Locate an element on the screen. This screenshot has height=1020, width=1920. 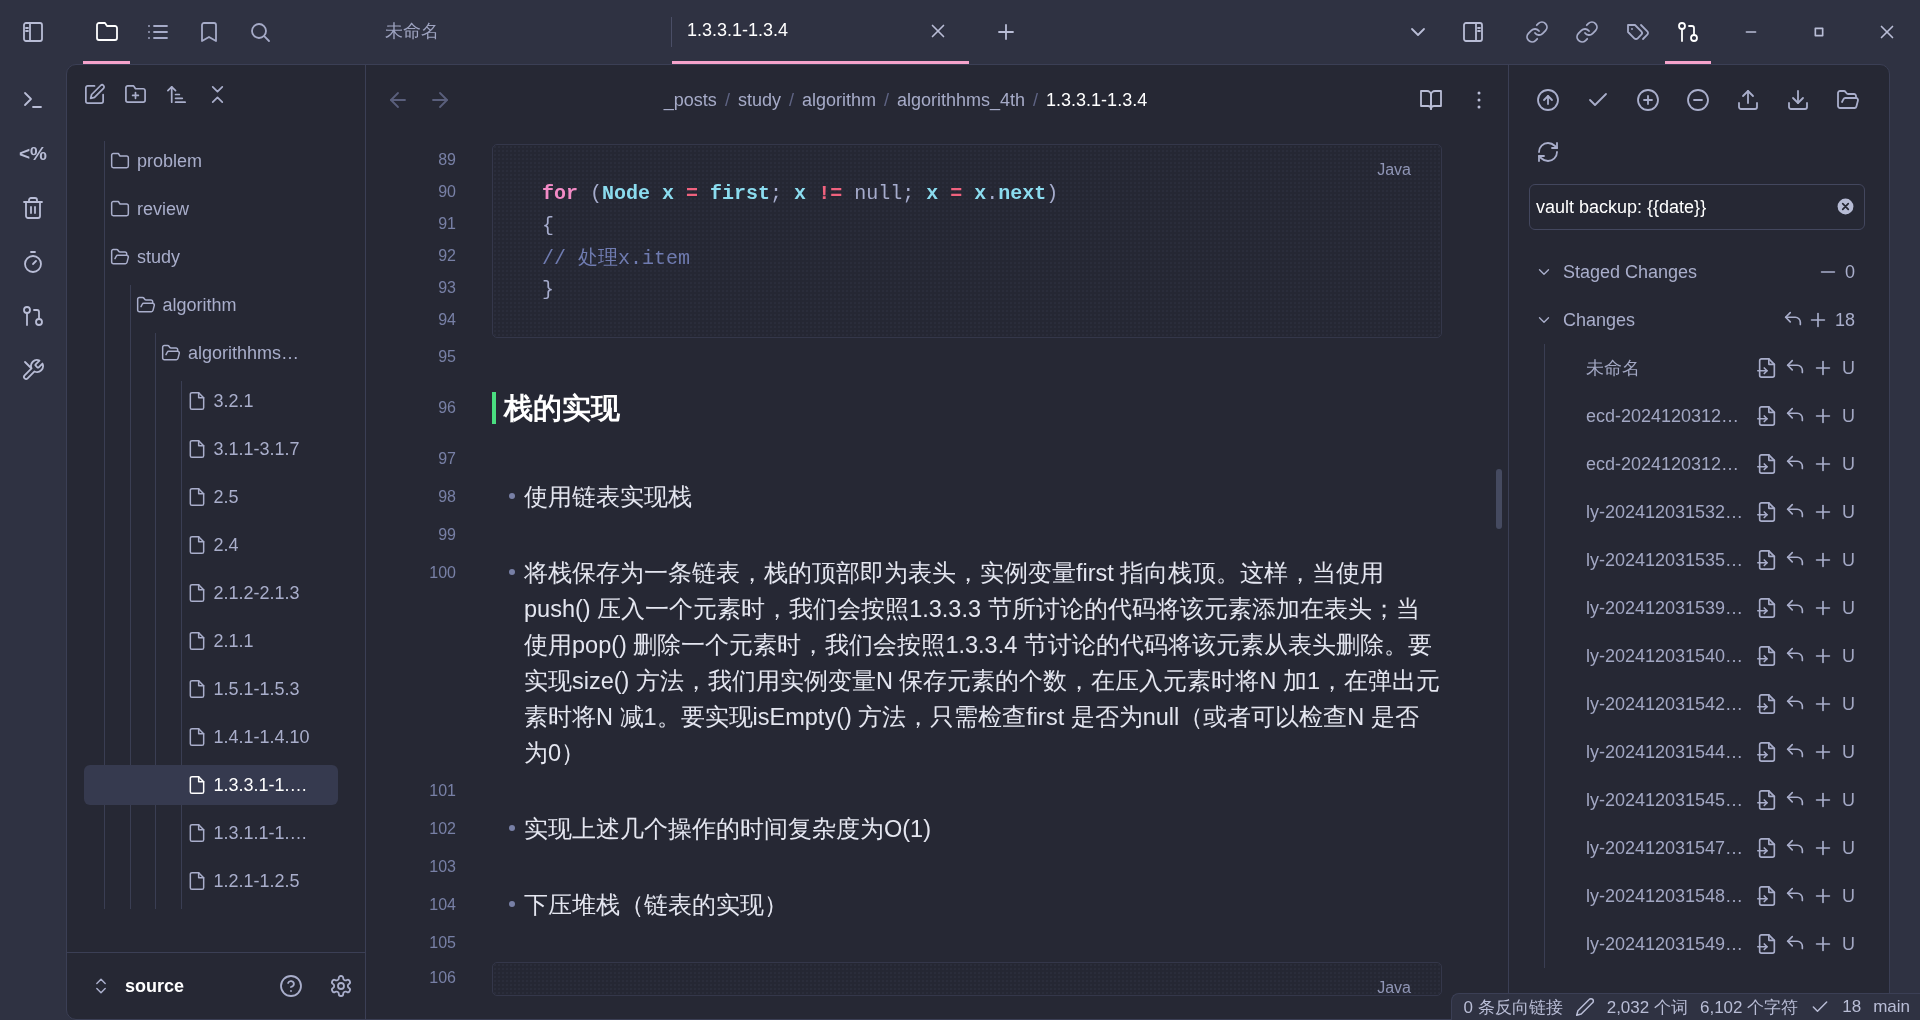
folder-item: study is located at coordinates (211, 257).